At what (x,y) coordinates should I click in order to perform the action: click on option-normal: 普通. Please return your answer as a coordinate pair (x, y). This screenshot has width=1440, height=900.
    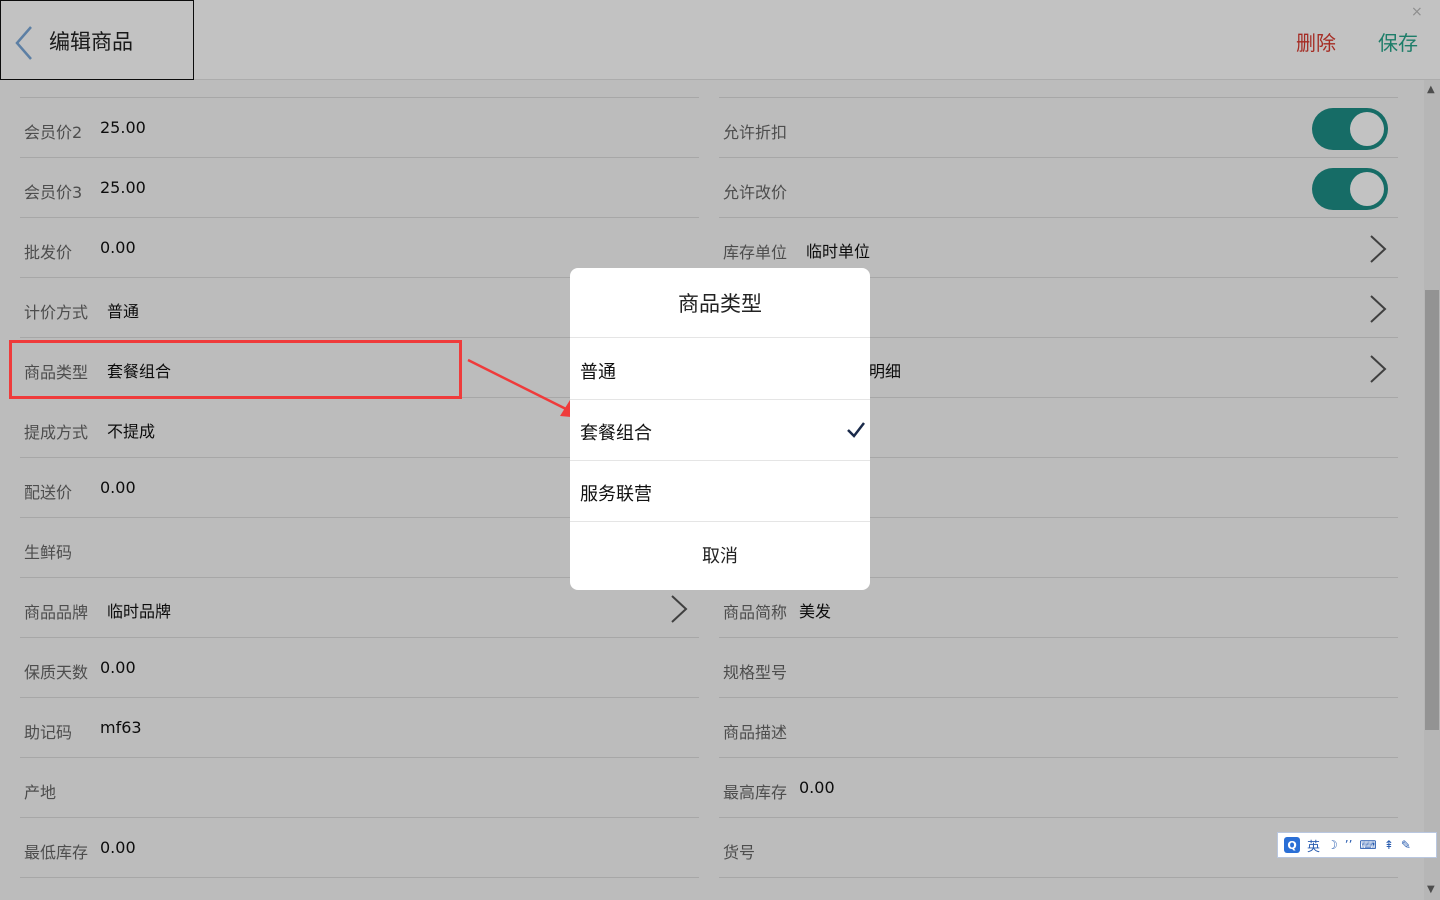
    Looking at the image, I should click on (720, 369).